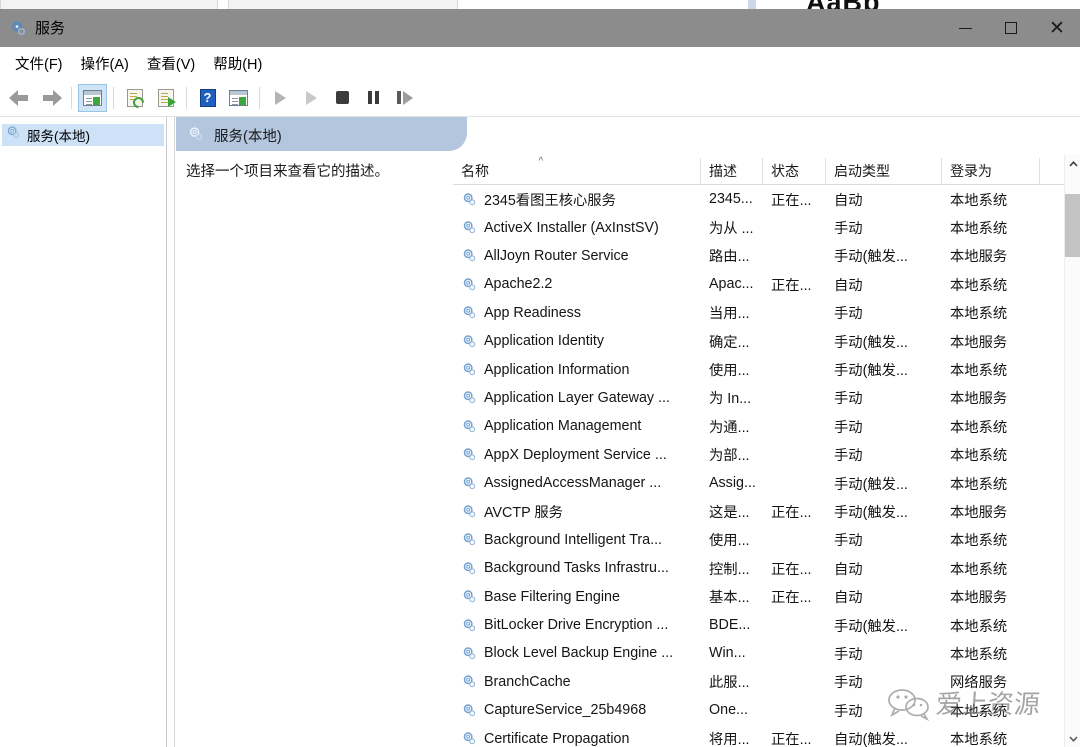 The width and height of the screenshot is (1080, 747). What do you see at coordinates (577, 710) in the screenshot?
I see `cell-名称: CaptureService_25b4968` at bounding box center [577, 710].